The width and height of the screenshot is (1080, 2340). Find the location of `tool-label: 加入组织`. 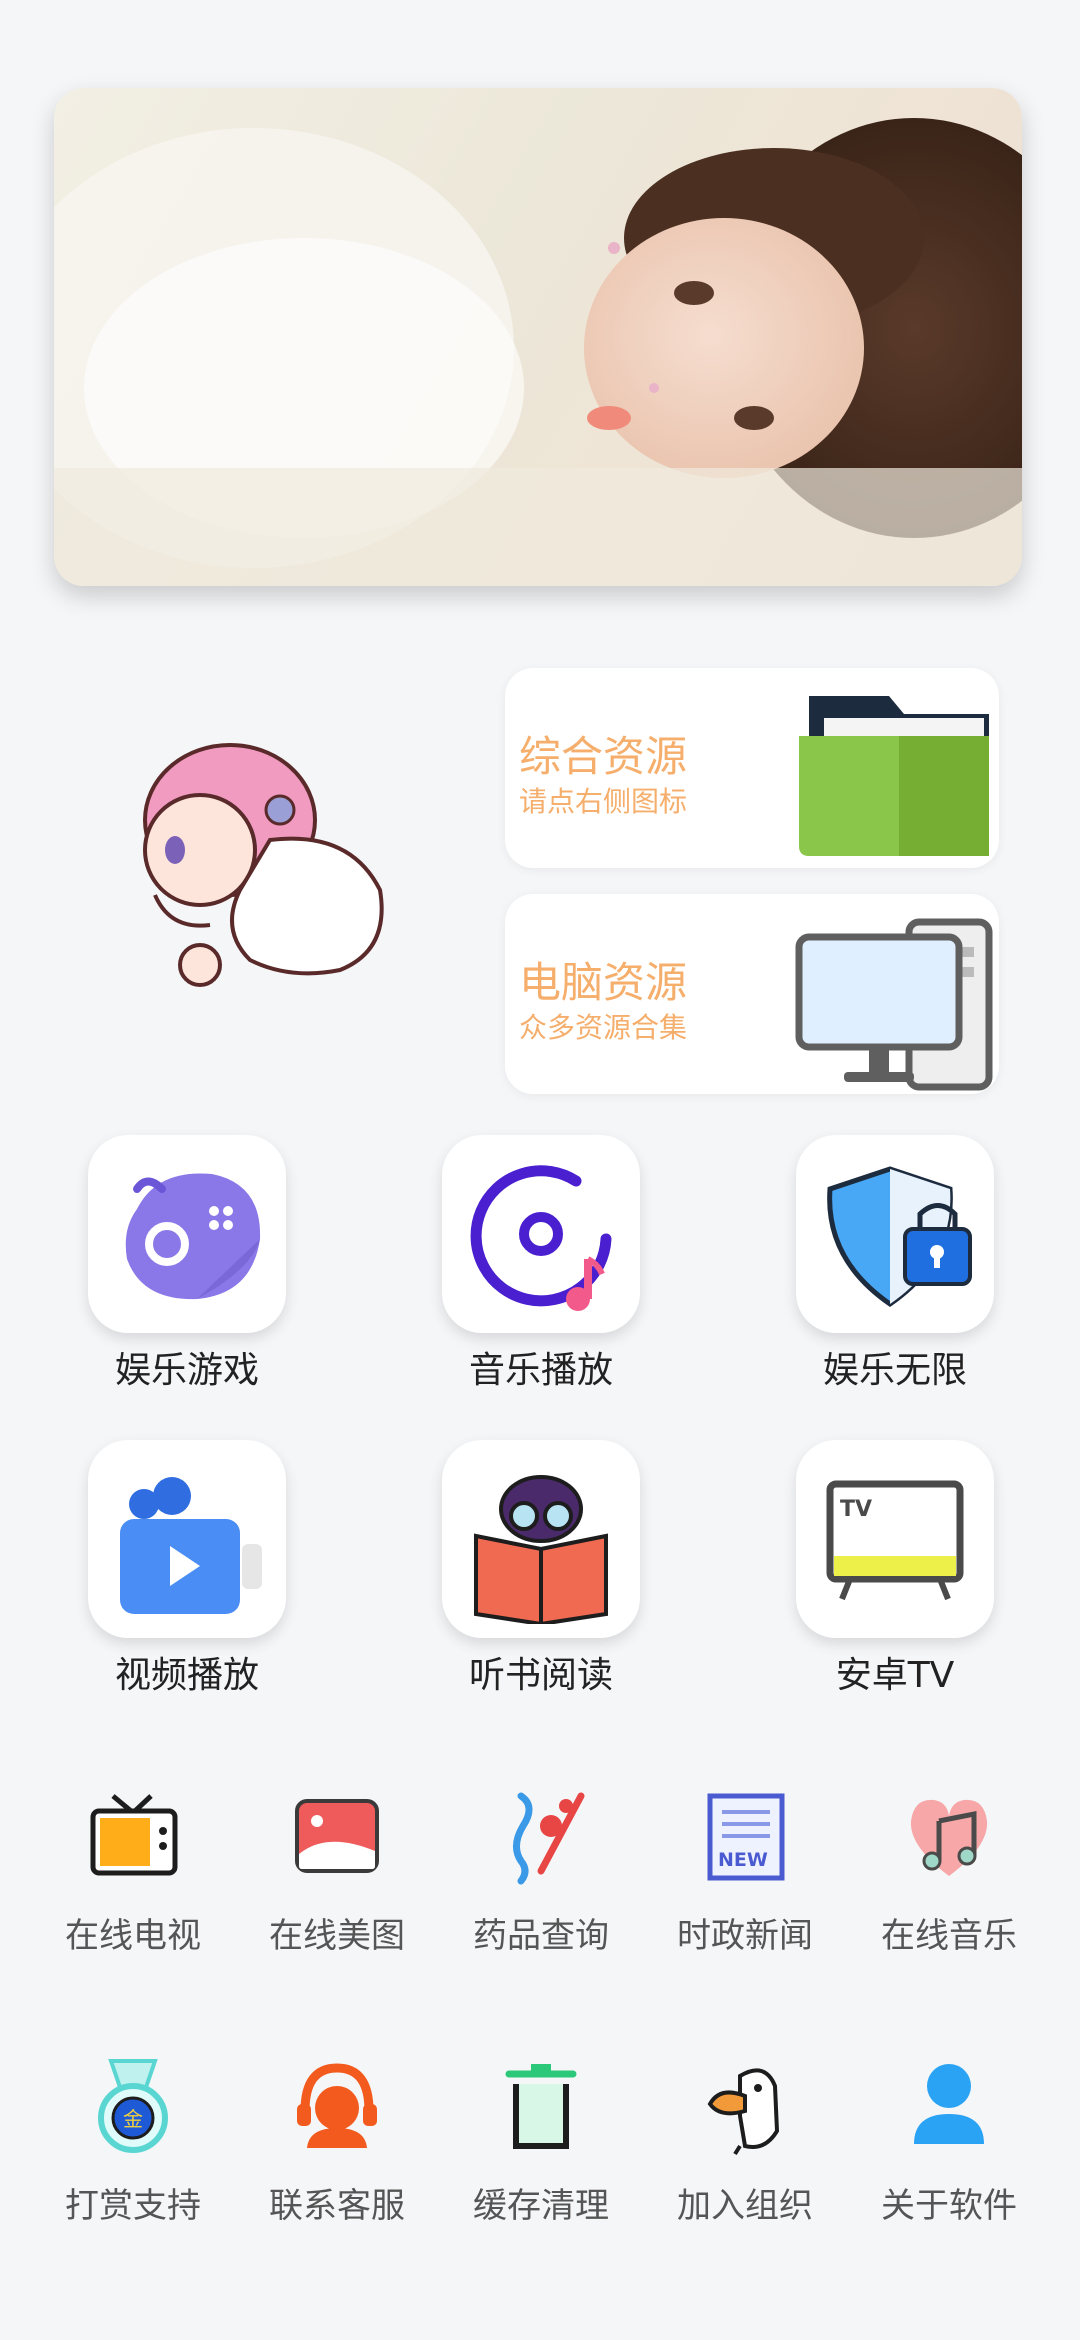

tool-label: 加入组织 is located at coordinates (745, 2206).